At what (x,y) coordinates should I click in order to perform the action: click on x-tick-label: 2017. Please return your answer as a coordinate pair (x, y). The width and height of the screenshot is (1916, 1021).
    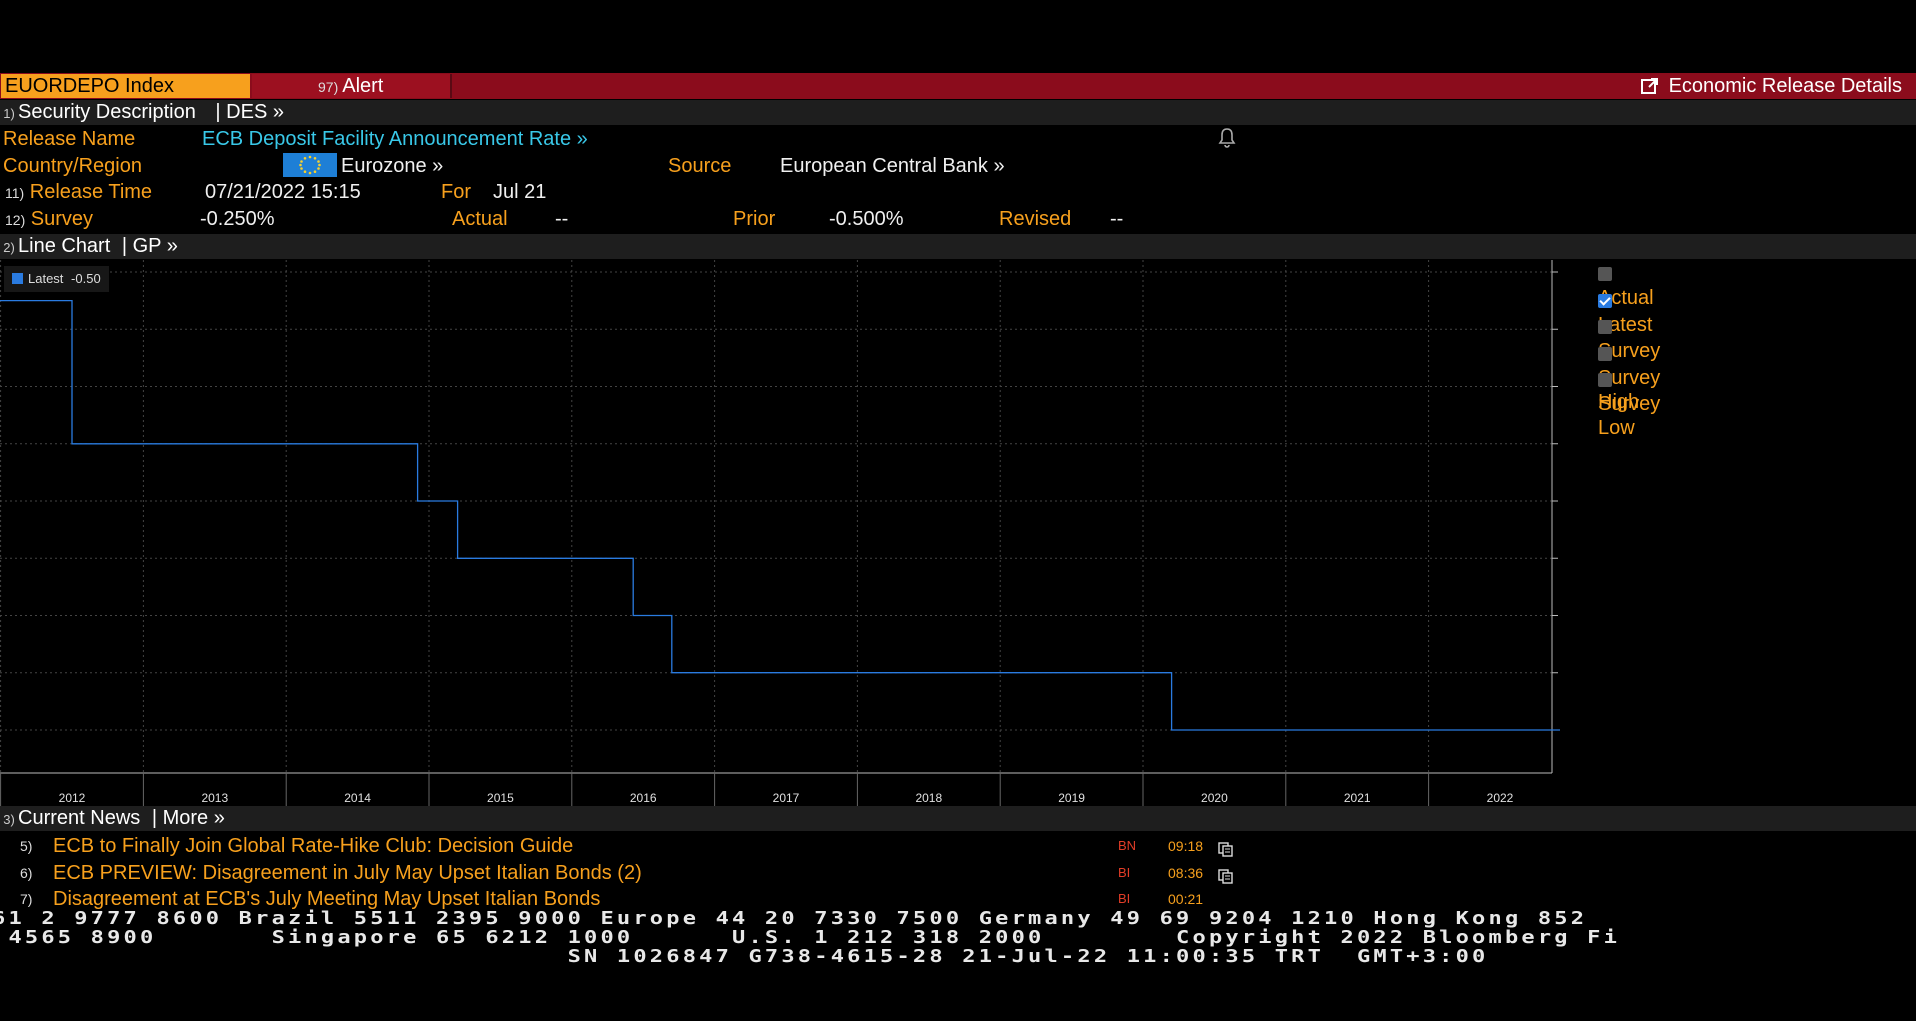
    Looking at the image, I should click on (786, 798).